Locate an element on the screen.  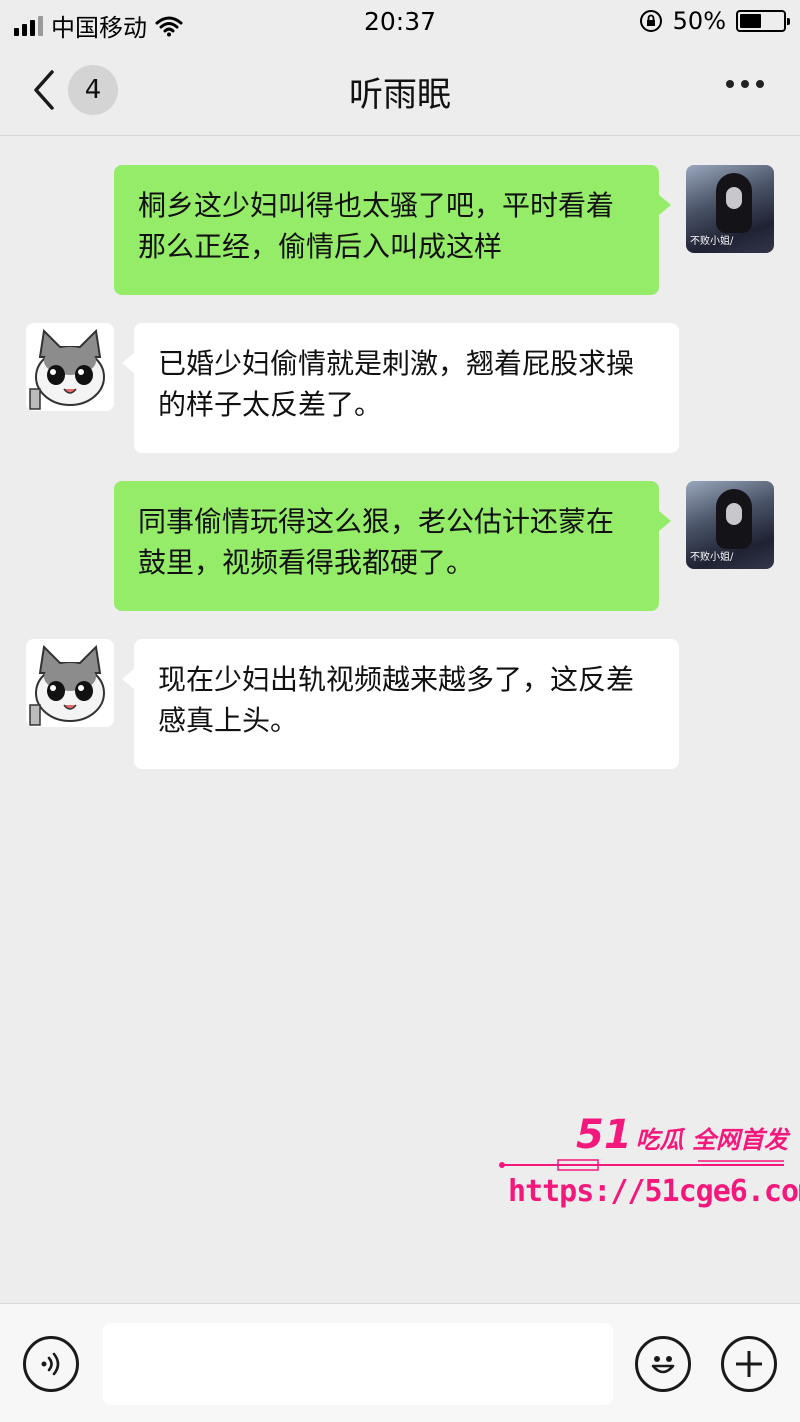
rotation-lock-icon is located at coordinates (650, 21).